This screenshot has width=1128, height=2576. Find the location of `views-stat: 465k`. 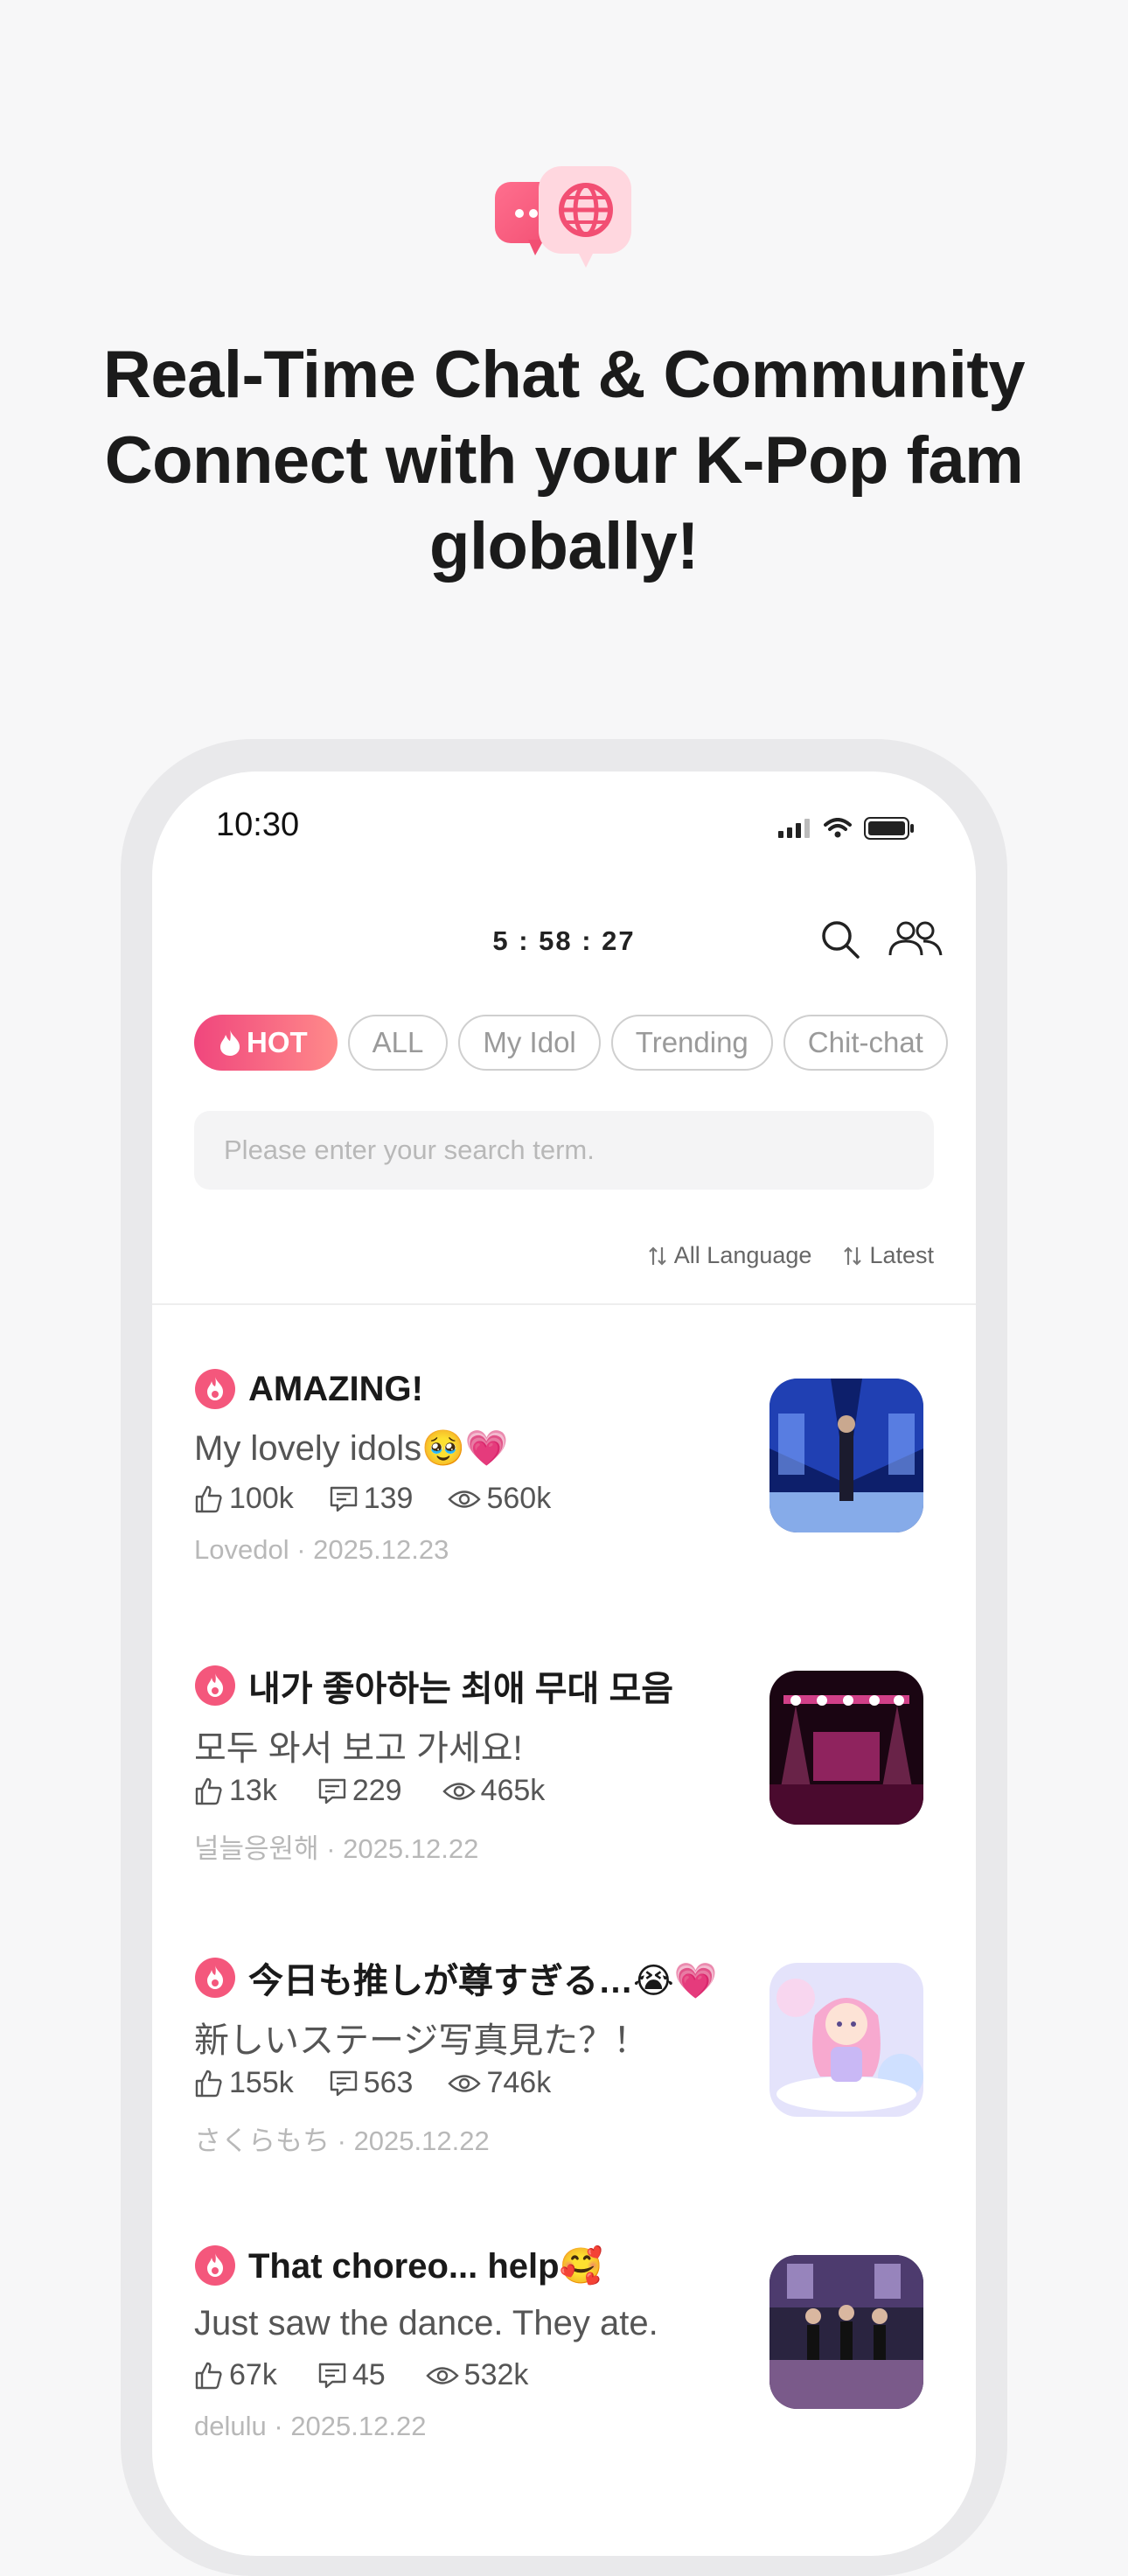

views-stat: 465k is located at coordinates (494, 1791).